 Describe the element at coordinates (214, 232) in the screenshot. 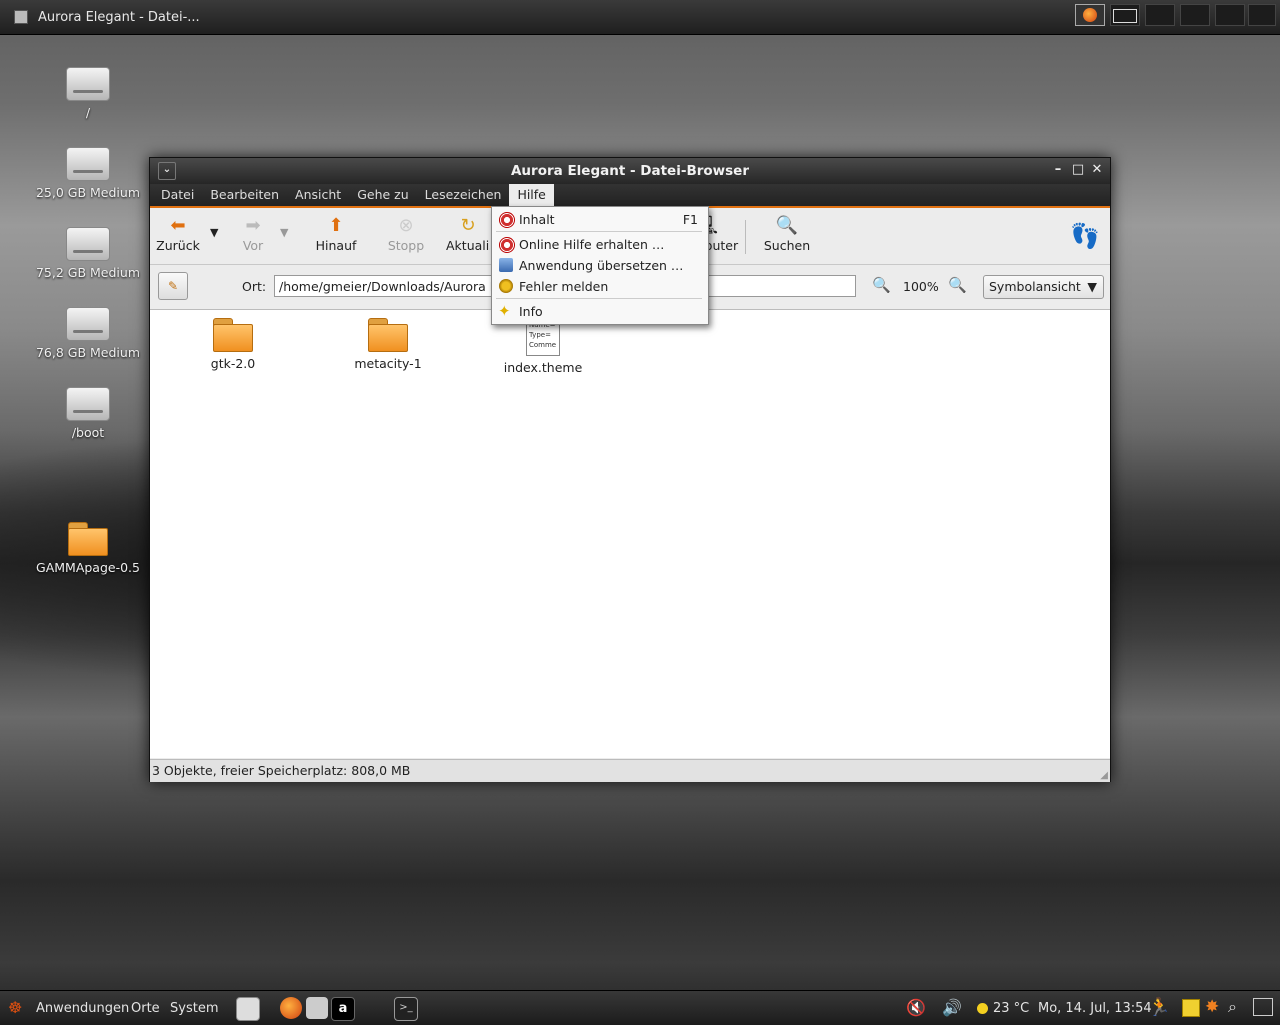

I see `back-history-dropdown: ▼` at that location.